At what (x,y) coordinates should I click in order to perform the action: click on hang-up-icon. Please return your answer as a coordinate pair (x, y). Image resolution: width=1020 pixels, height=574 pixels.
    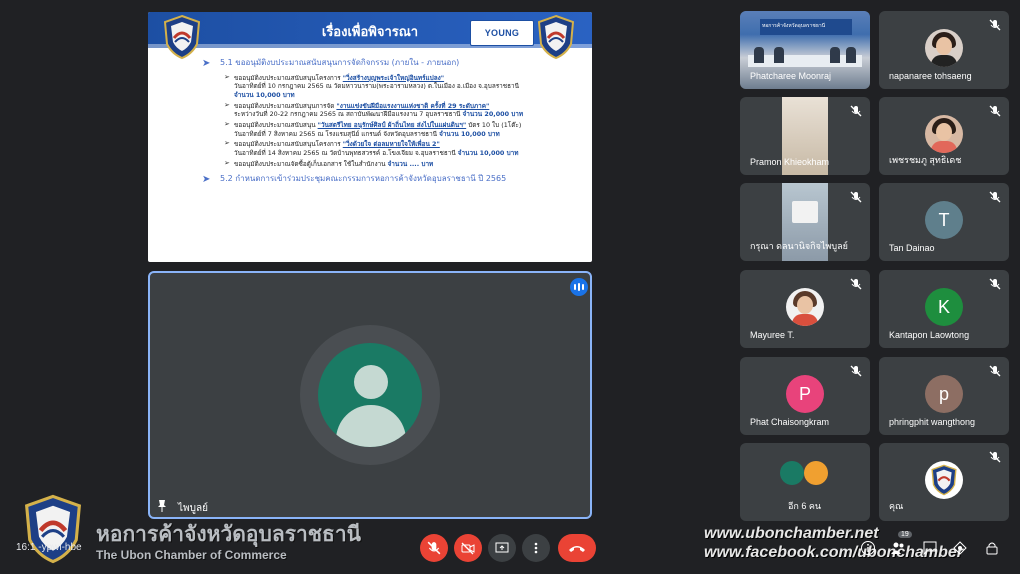
    Looking at the image, I should click on (577, 549).